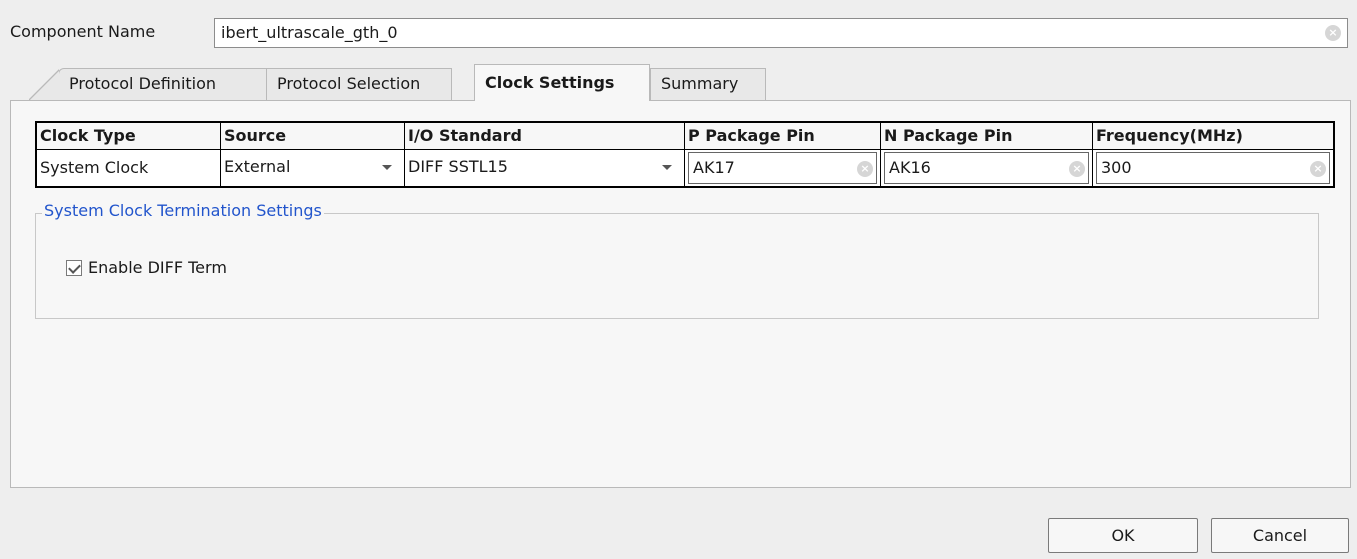 The image size is (1357, 559). Describe the element at coordinates (129, 168) in the screenshot. I see `clock-type-cell: System Clock` at that location.